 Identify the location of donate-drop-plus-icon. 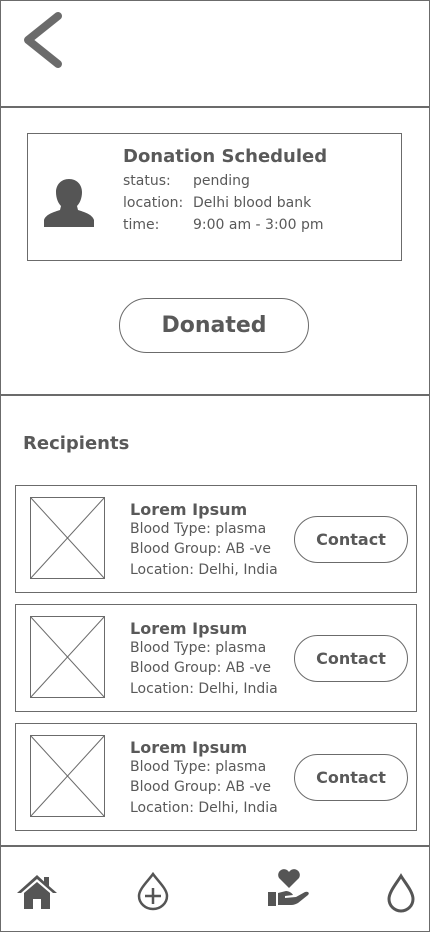
(153, 891).